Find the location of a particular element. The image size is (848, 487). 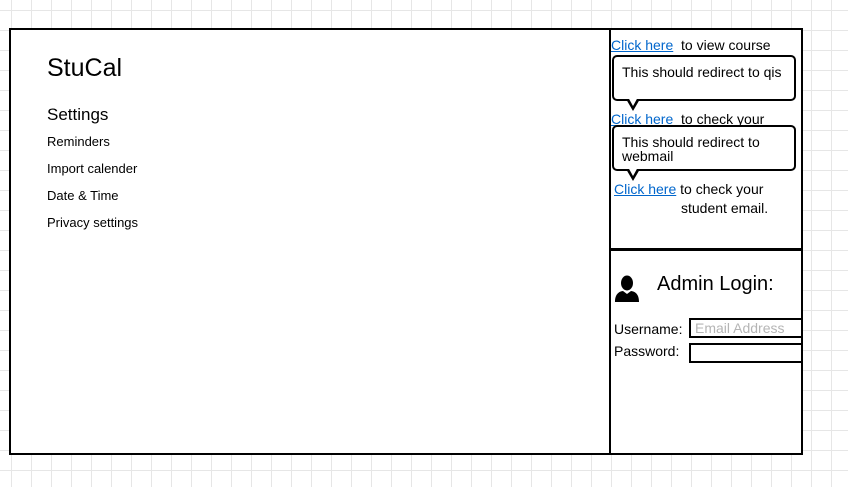

email-link-row: Click here to check your is located at coordinates (688, 189).